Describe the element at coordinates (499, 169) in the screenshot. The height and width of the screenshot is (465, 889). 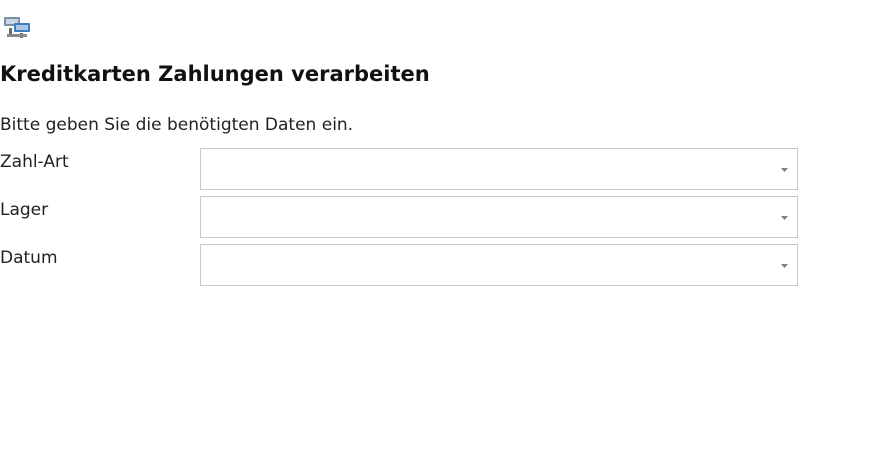
I see `zahl-art-dropdown` at that location.